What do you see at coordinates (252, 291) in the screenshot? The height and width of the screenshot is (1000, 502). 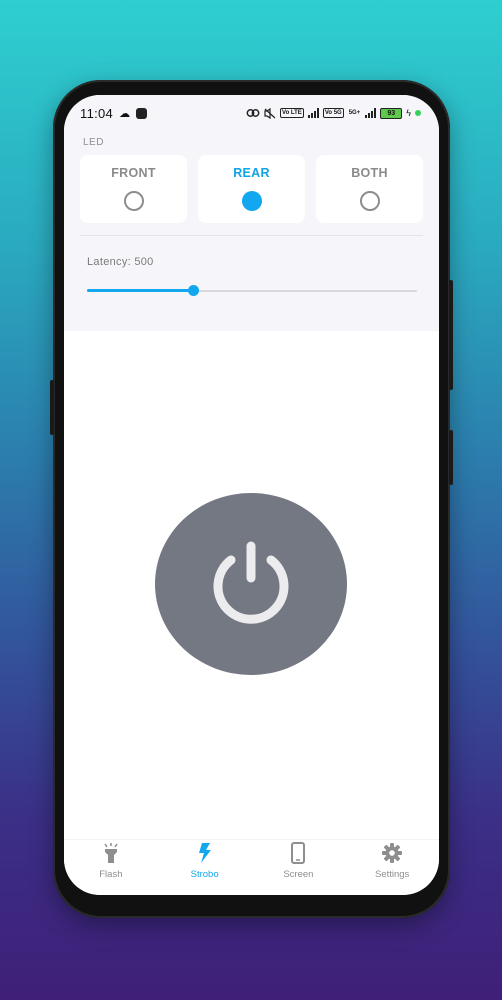 I see `latency-slider` at bounding box center [252, 291].